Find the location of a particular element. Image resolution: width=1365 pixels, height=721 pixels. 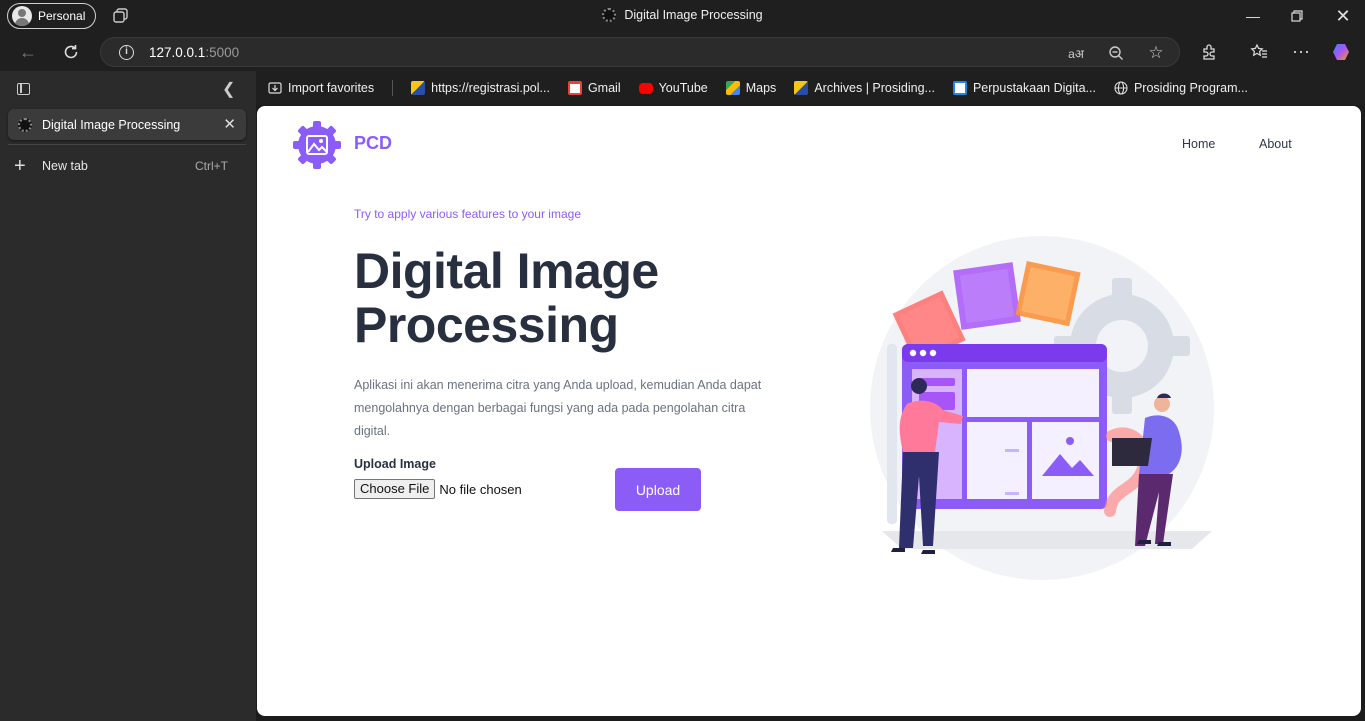

maps-icon is located at coordinates (732, 88).